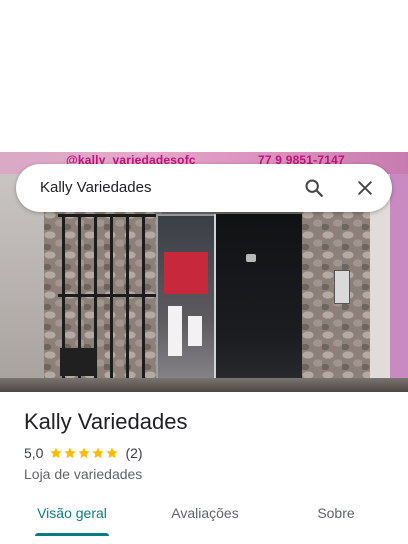 This screenshot has height=544, width=408. I want to click on open-doorway, so click(259, 303).